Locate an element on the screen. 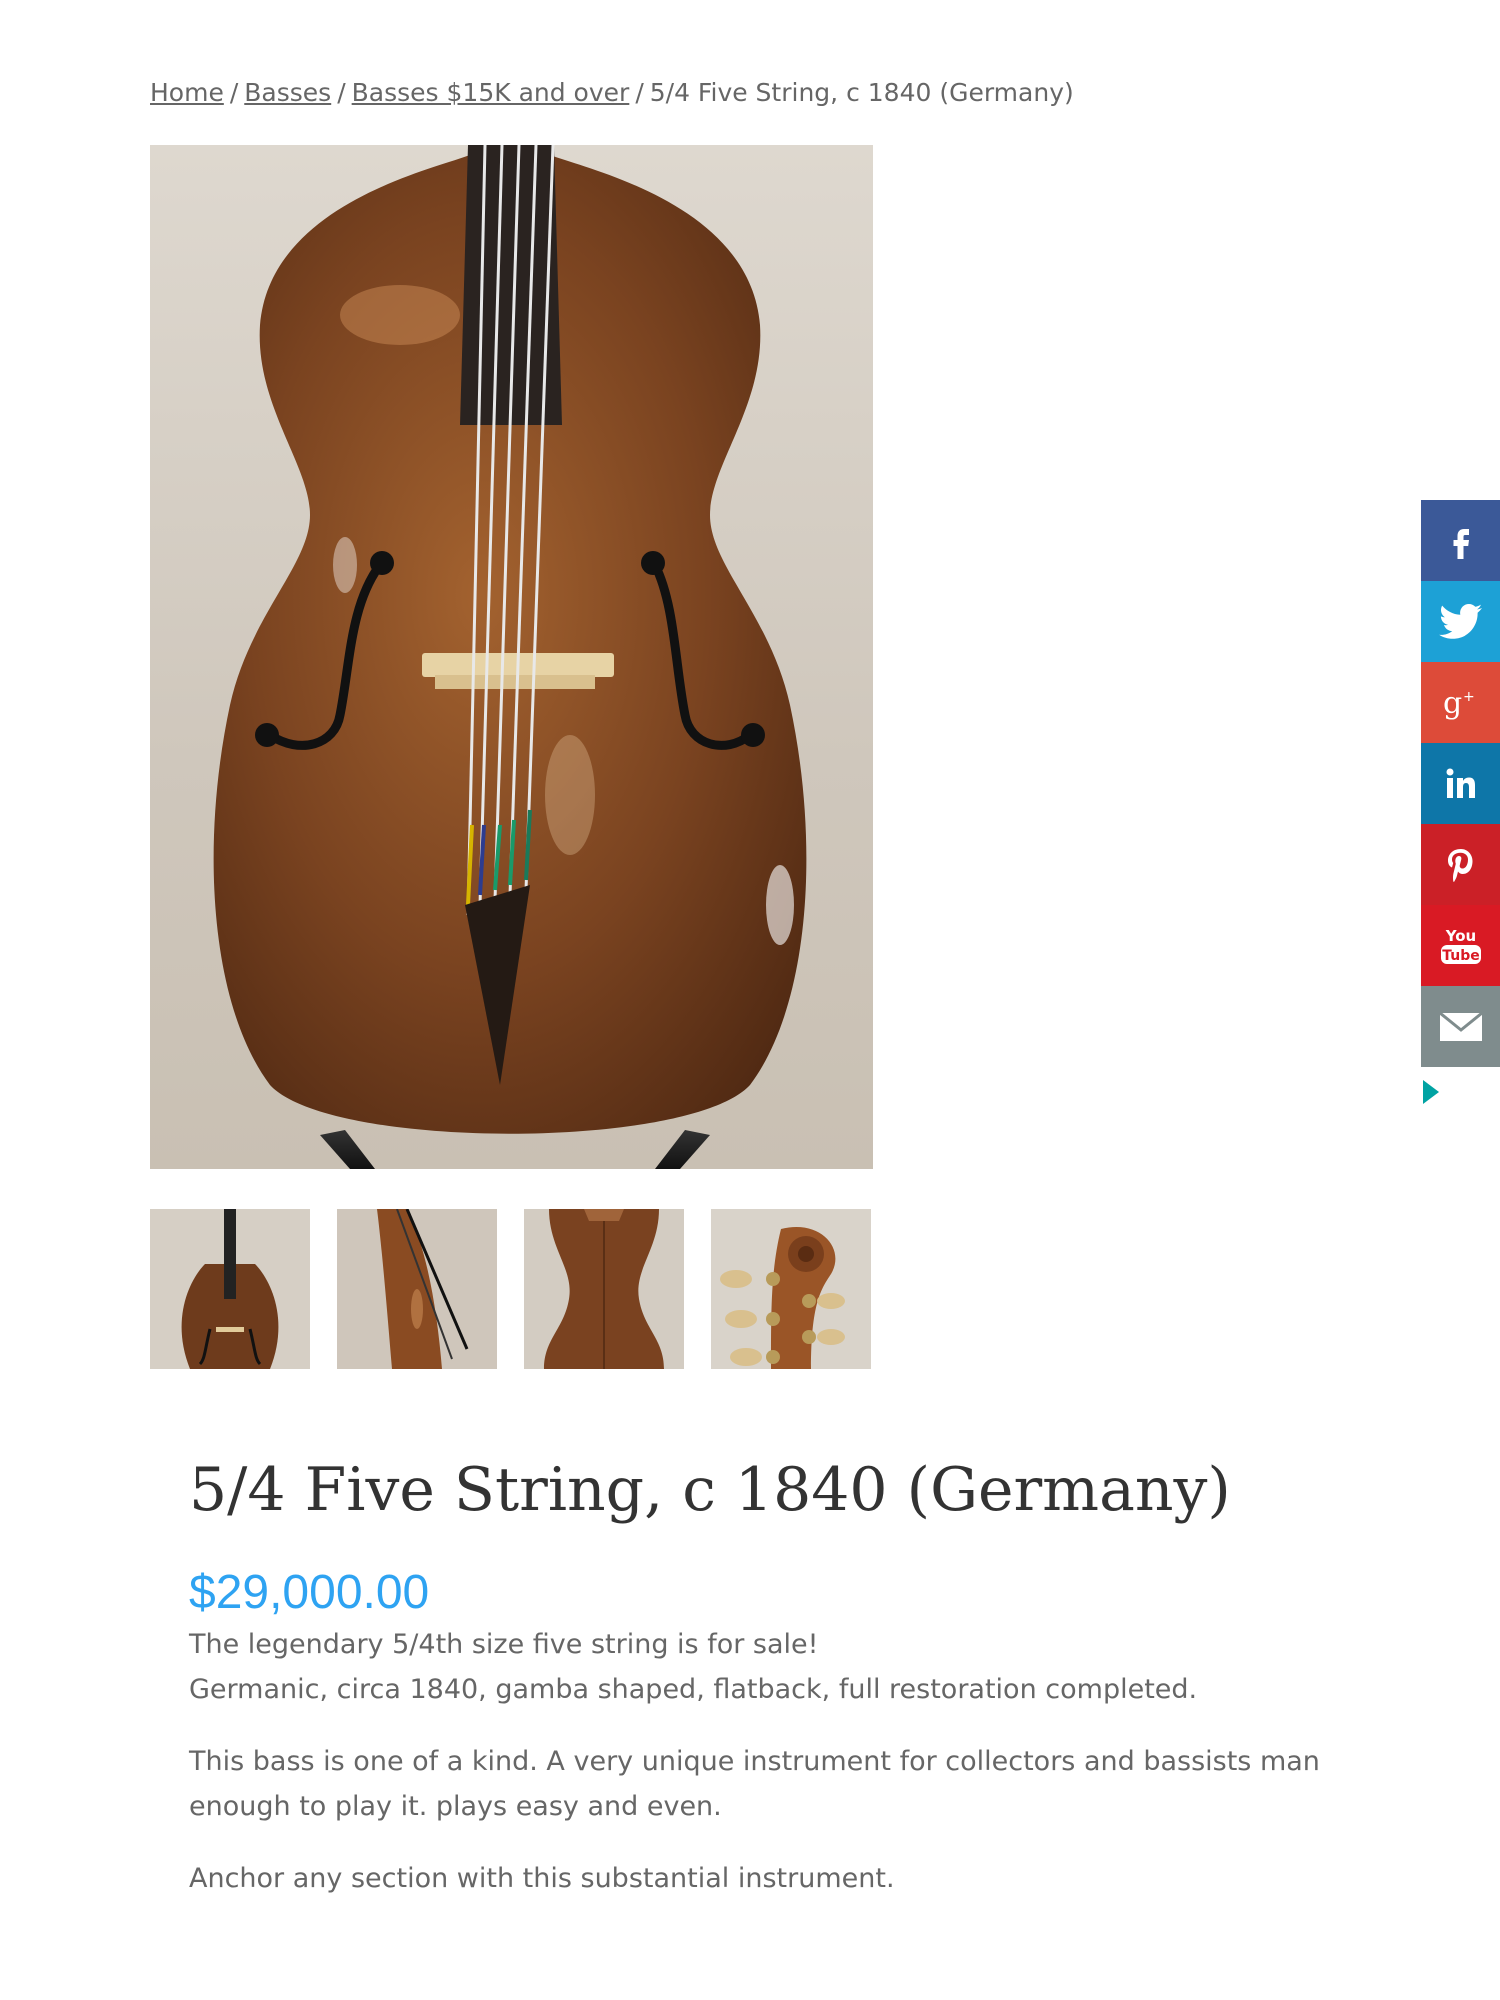  share-linkedin-button is located at coordinates (1460, 783).